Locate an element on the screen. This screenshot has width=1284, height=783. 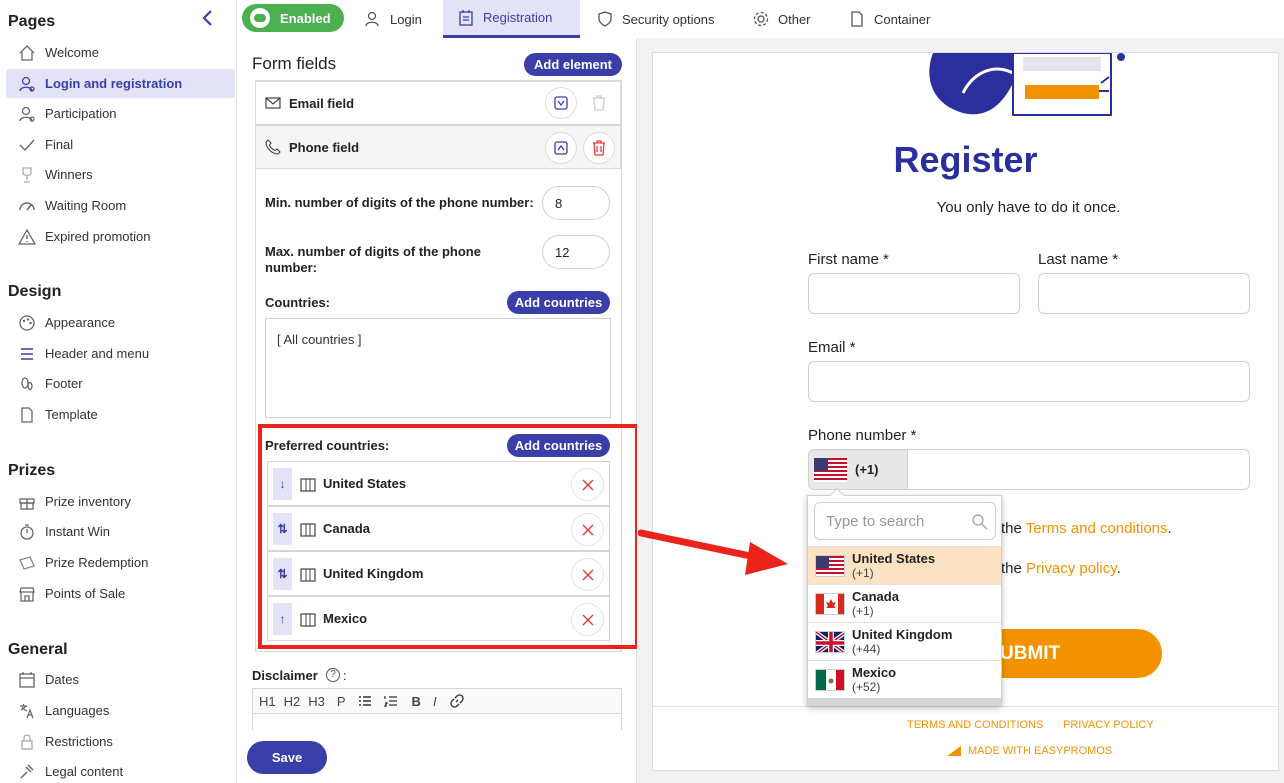
gear-icon is located at coordinates (761, 19).